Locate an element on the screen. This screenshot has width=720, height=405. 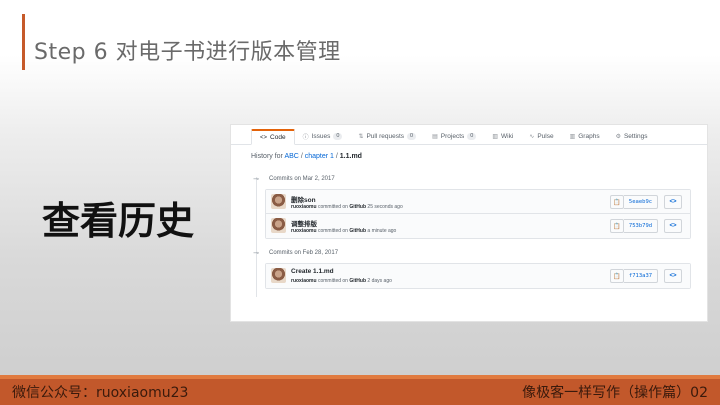
commit-meta: ruoxiaomu committed on GitHub 2 days ago is located at coordinates (341, 281).